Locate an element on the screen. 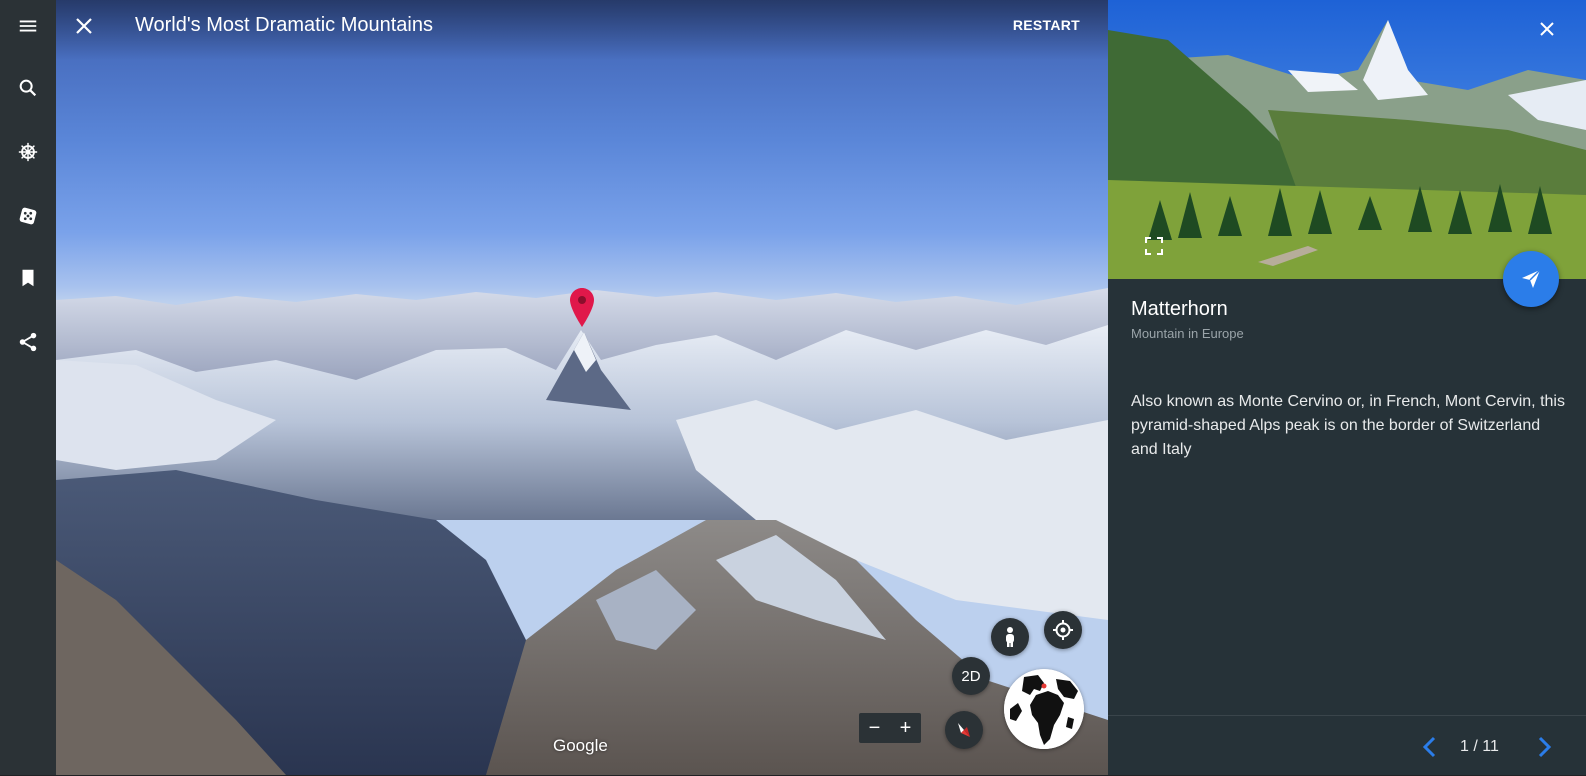  bookmark-icon is located at coordinates (28, 278).